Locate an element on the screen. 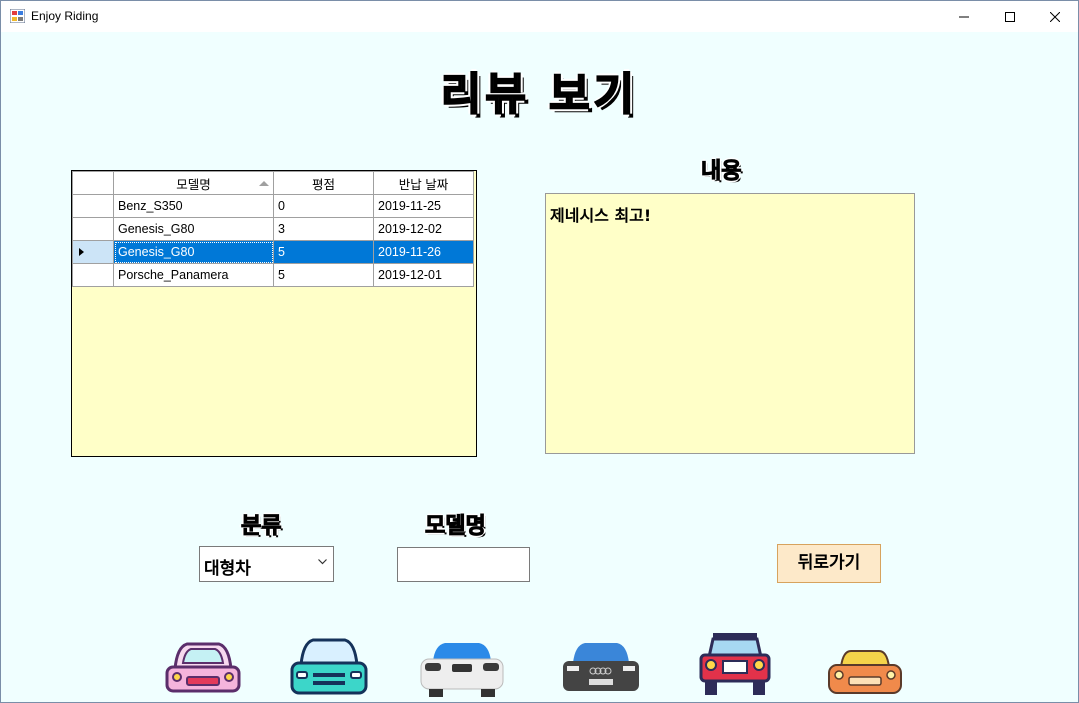 The width and height of the screenshot is (1079, 703). minimize-button is located at coordinates (964, 16).